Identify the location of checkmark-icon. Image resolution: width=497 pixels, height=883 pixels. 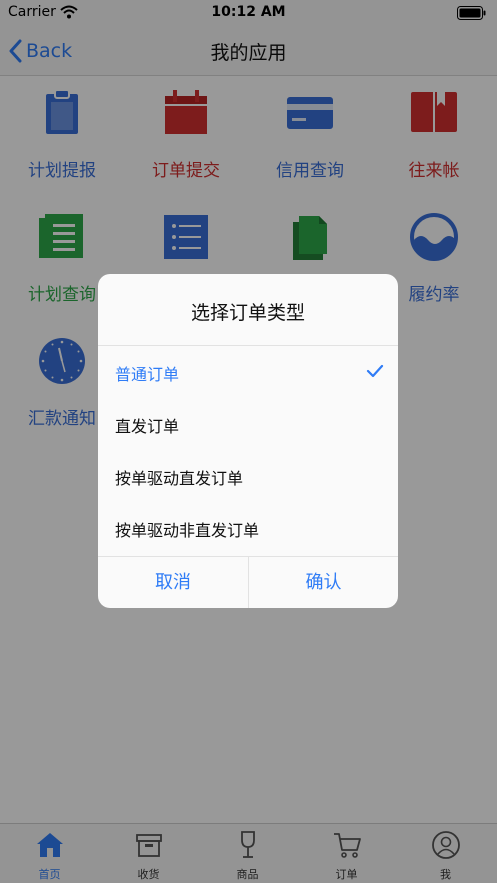
(375, 371).